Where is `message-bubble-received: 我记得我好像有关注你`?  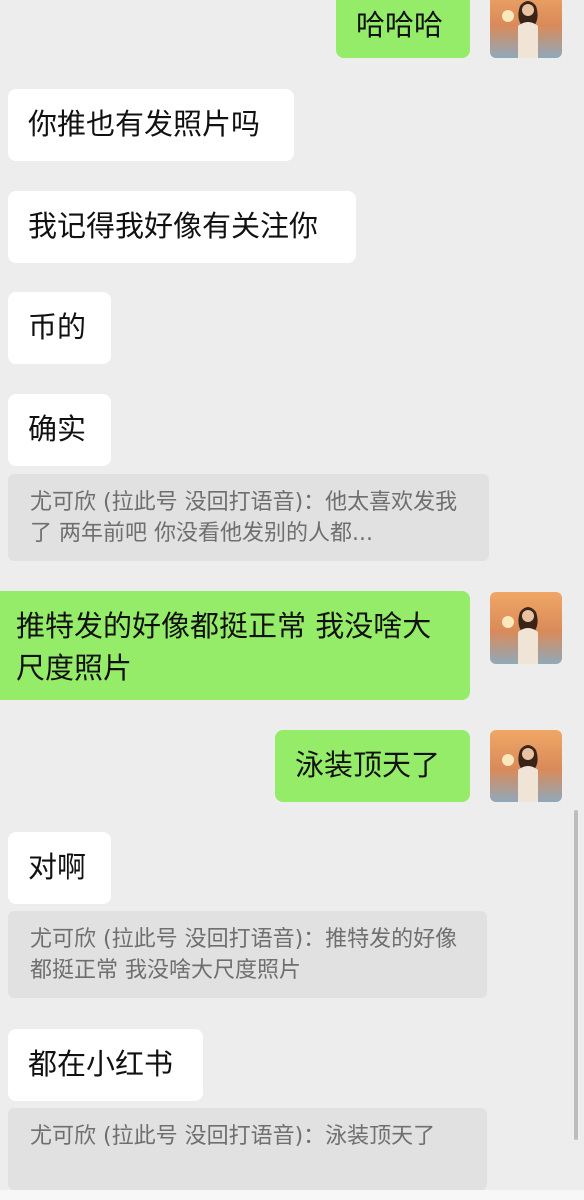 message-bubble-received: 我记得我好像有关注你 is located at coordinates (182, 227).